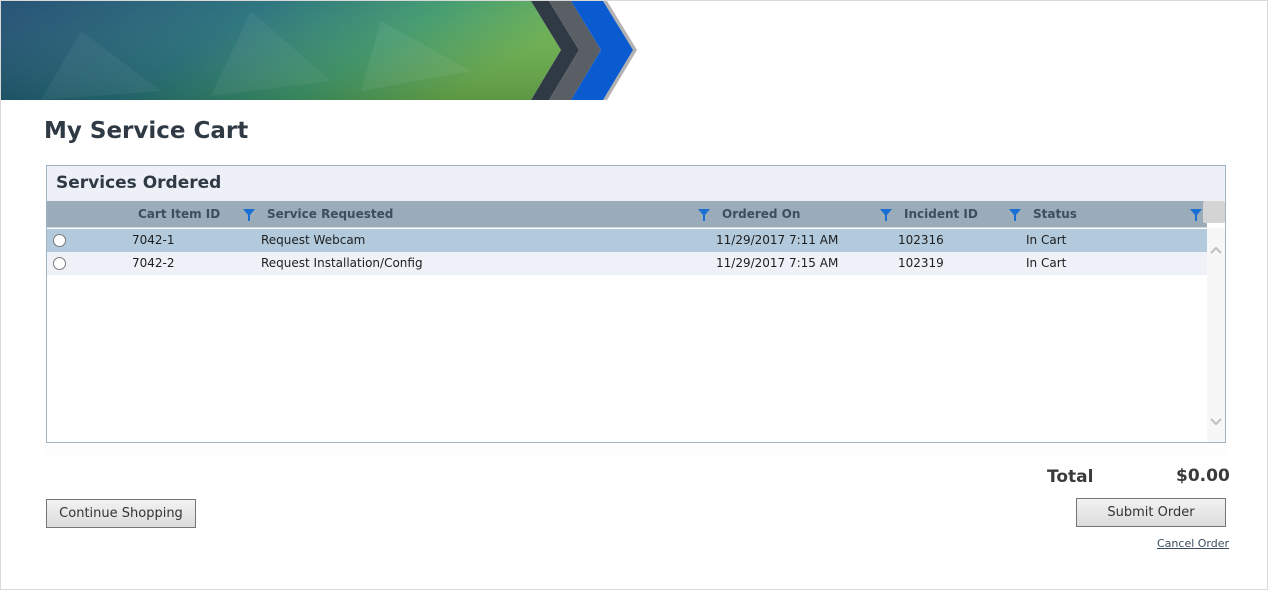 The image size is (1268, 590). Describe the element at coordinates (1214, 212) in the screenshot. I see `scrollbar-corner` at that location.